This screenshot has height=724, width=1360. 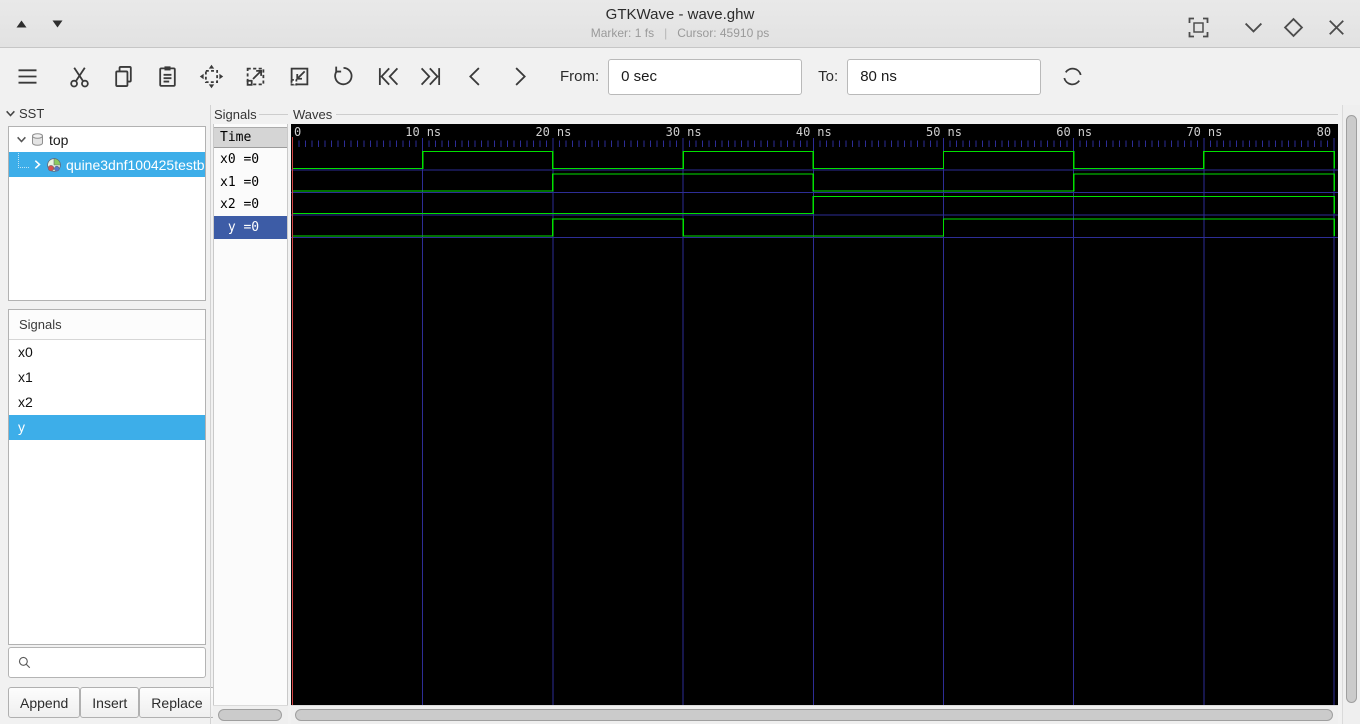 I want to click on timeline-label: 50, so click(x=933, y=132).